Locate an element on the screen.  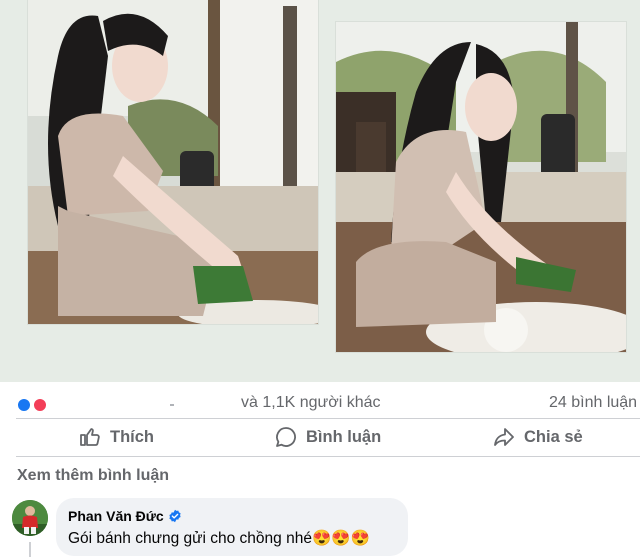
verified-badge-icon is located at coordinates (175, 516).